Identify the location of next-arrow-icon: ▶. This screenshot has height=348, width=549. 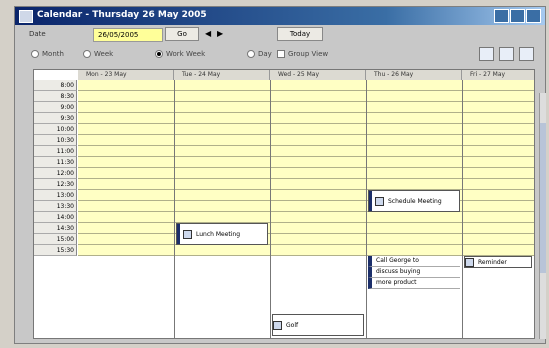
(220, 33).